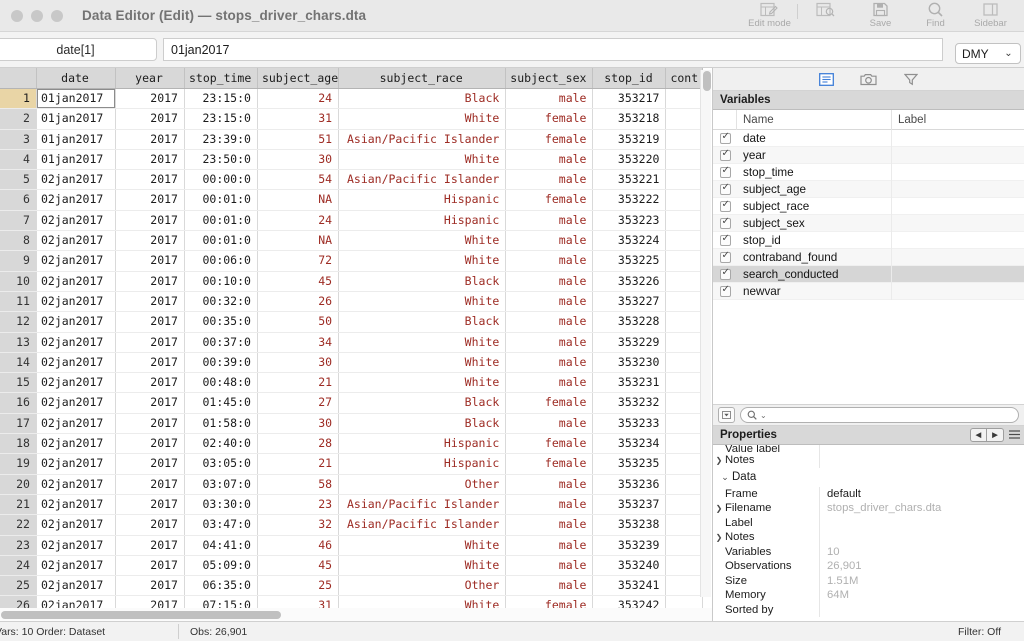 The width and height of the screenshot is (1024, 641). What do you see at coordinates (922, 595) in the screenshot?
I see `property-value: 64M` at bounding box center [922, 595].